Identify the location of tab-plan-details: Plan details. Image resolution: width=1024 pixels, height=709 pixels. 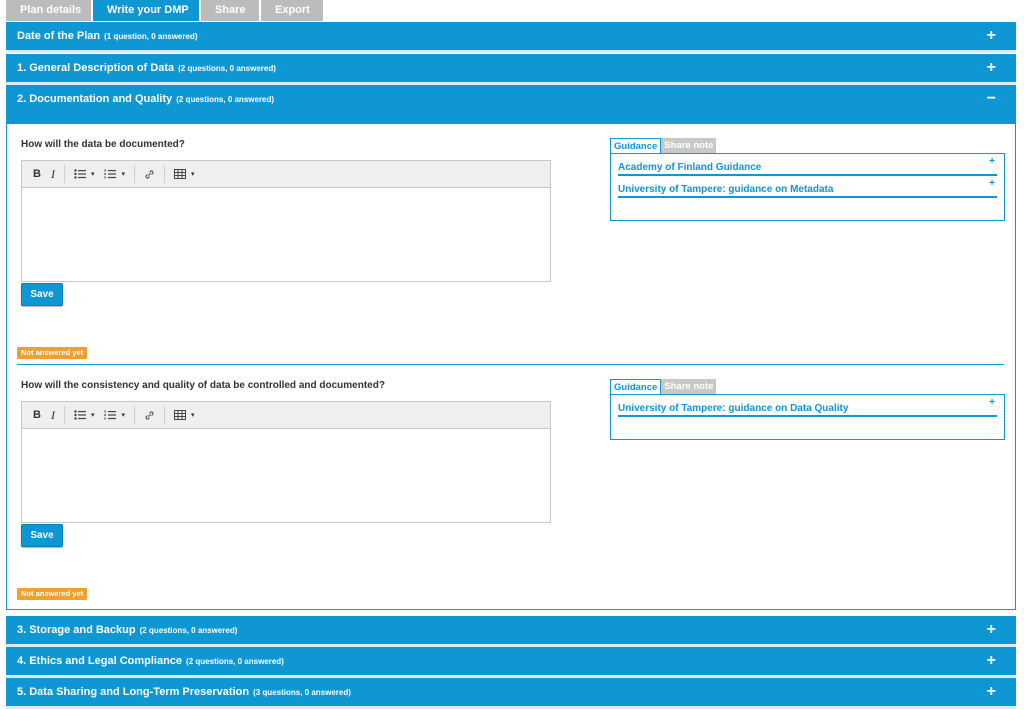
(48, 10).